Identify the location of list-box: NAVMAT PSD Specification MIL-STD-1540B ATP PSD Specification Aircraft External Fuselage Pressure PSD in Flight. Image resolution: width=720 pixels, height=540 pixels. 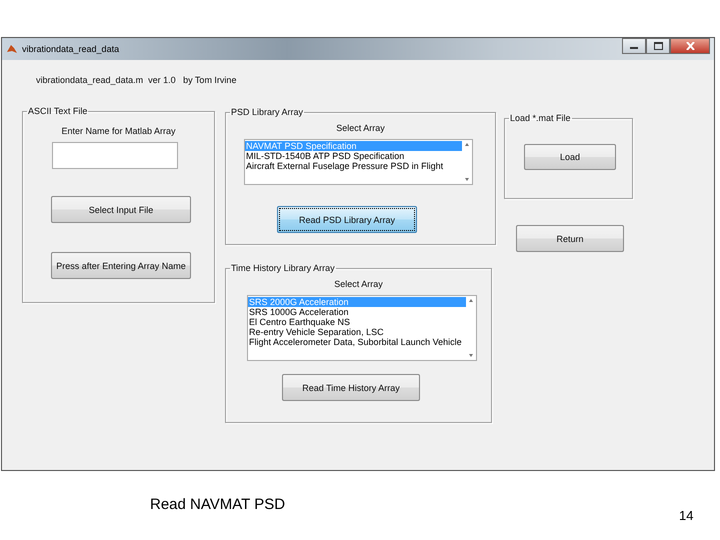
(358, 162).